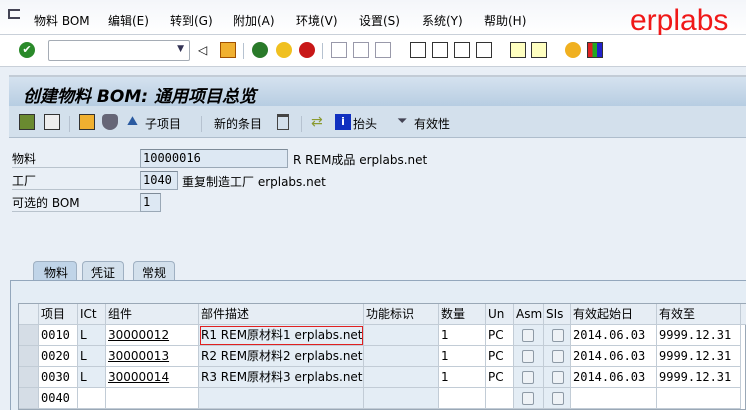  I want to click on trash-icon, so click(283, 122).